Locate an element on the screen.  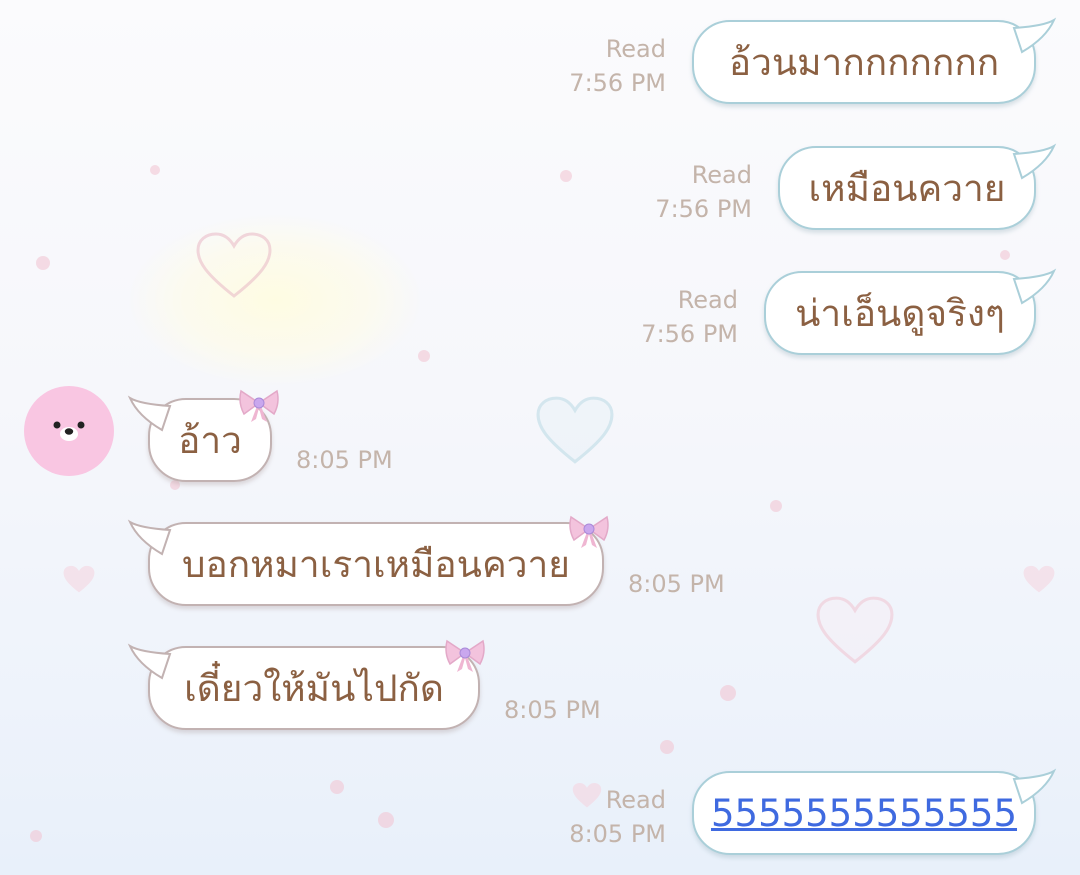
outgoing-message-bubble: น่าเอ็นดูจริงๆ is located at coordinates (910, 311).